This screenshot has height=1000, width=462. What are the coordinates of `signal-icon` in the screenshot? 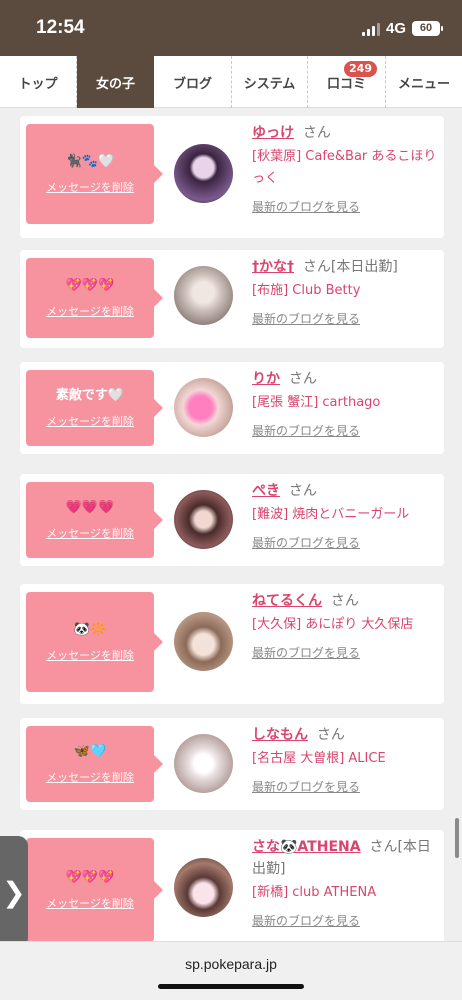 It's located at (370, 29).